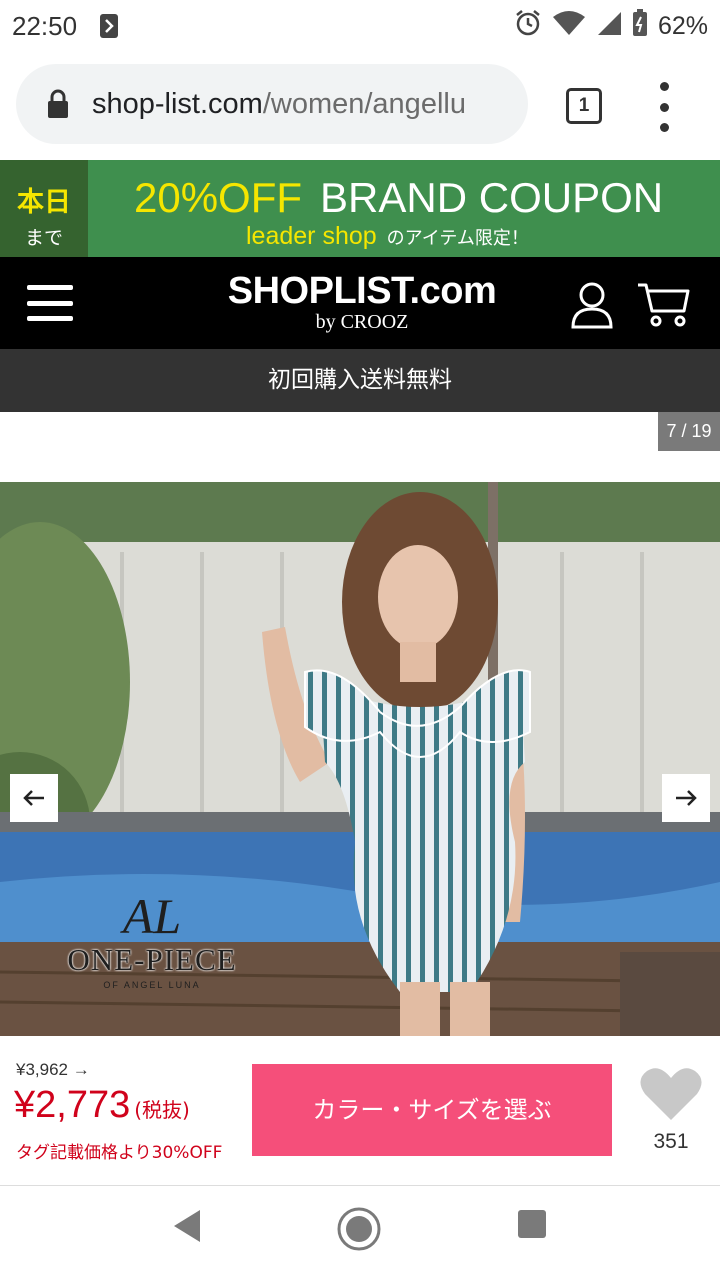 The width and height of the screenshot is (720, 1280). I want to click on wifi-icon, so click(569, 26).